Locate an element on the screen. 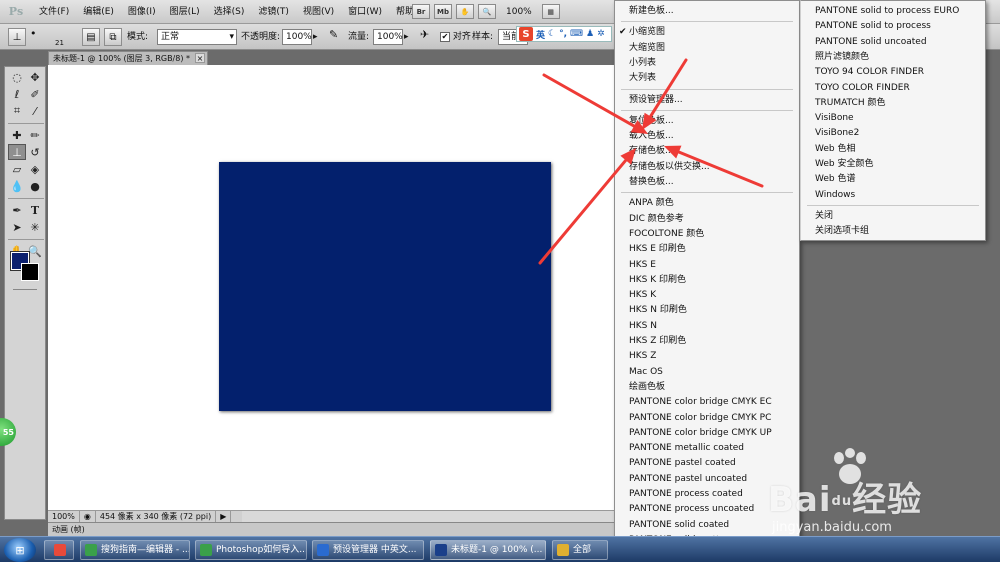 This screenshot has height=562, width=1000. pen-tool-icon: ✒ is located at coordinates (17, 210).